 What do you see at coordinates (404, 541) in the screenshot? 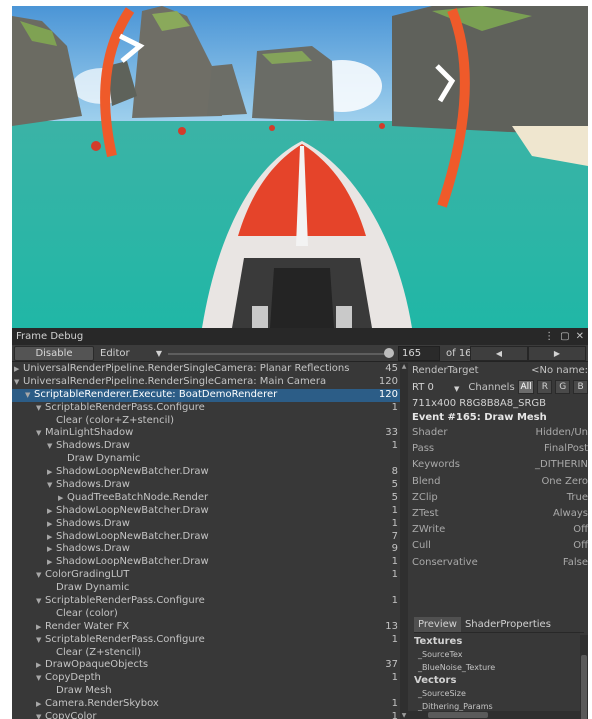
I see `tree-scrollbar: ▲ ▼` at bounding box center [404, 541].